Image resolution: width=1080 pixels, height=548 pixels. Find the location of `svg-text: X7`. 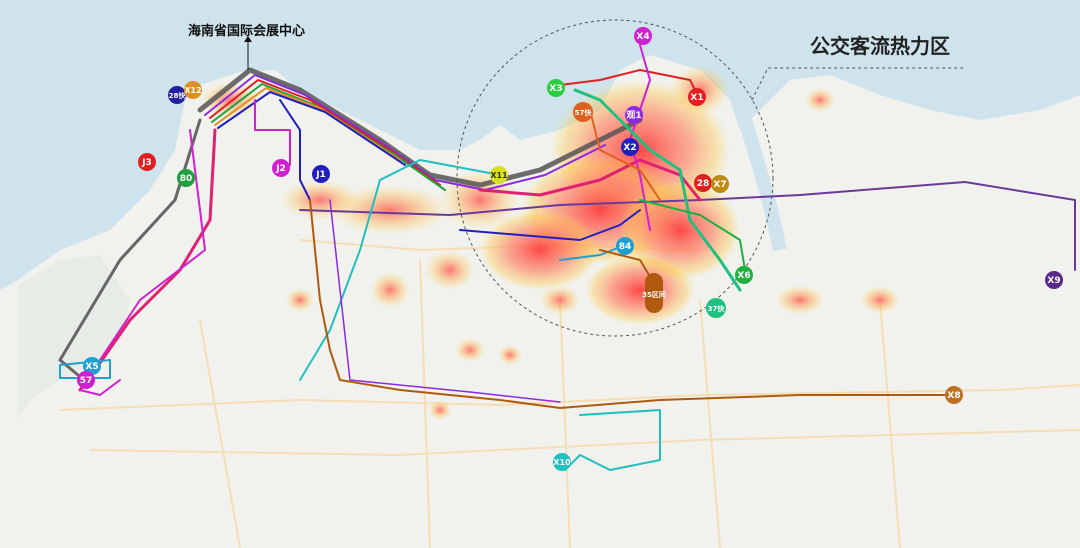

svg-text: X7 is located at coordinates (719, 185).